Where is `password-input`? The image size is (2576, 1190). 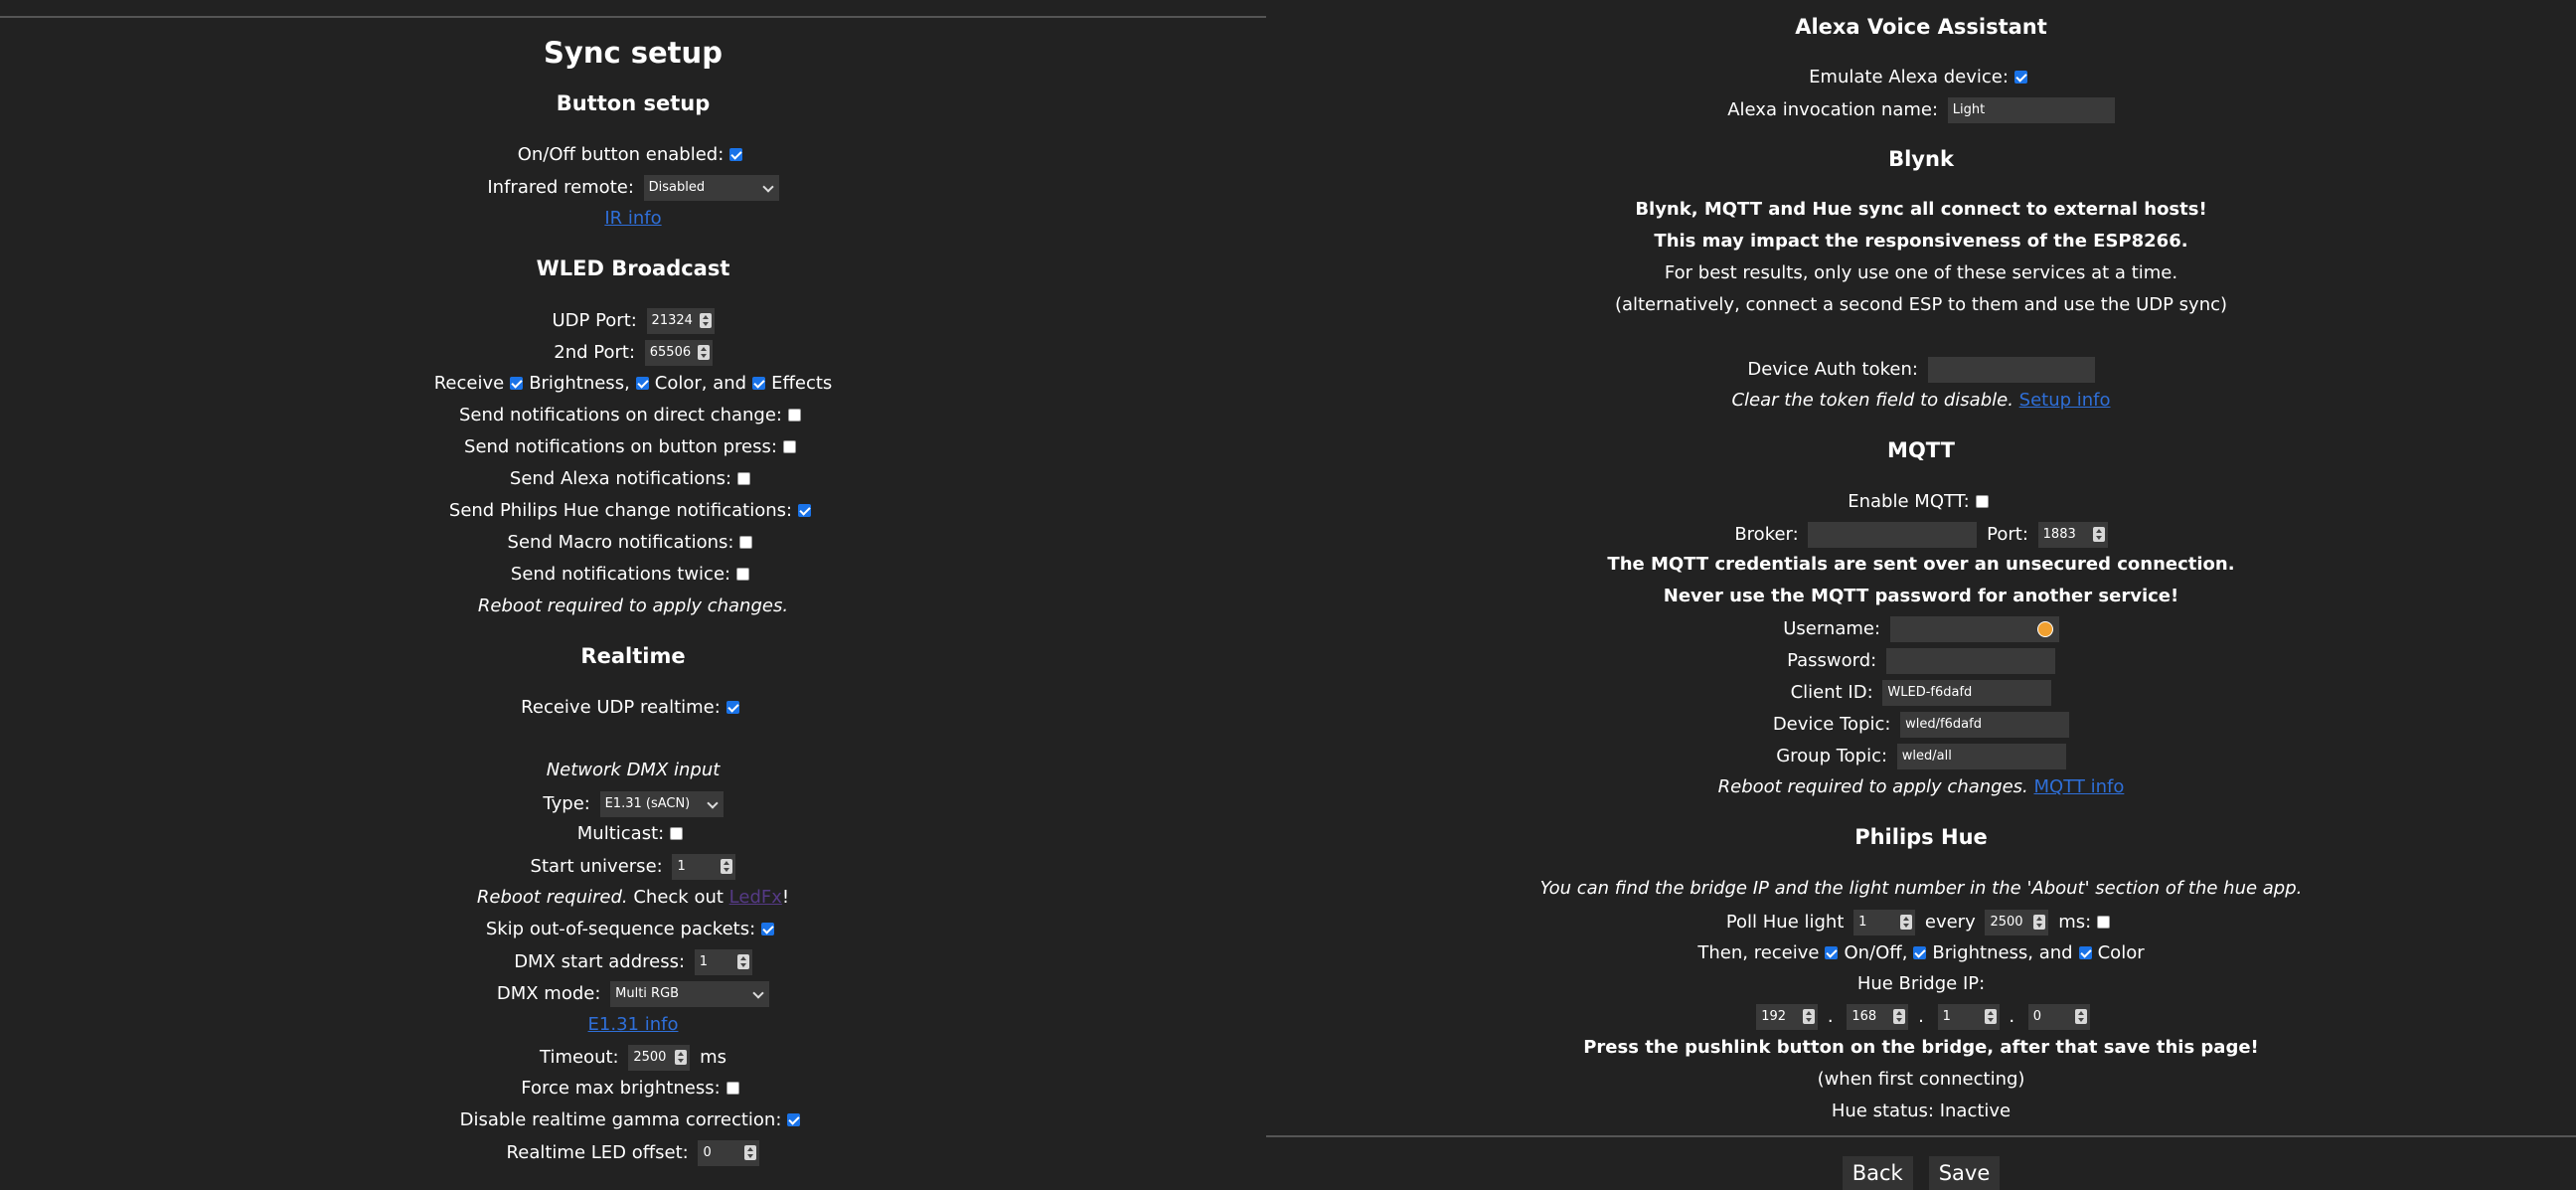 password-input is located at coordinates (1970, 661).